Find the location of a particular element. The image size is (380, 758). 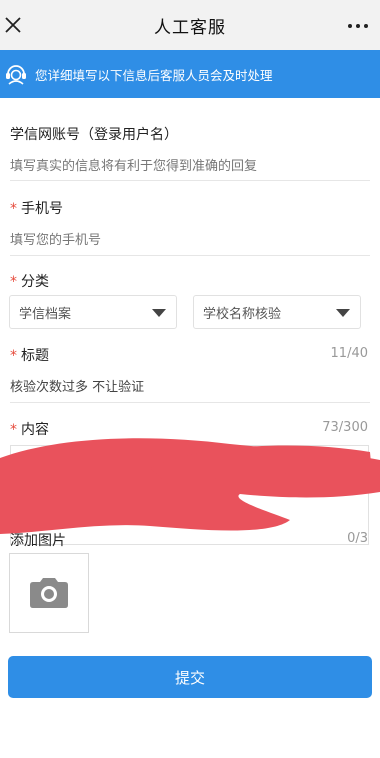

page-title: 人工客服 is located at coordinates (190, 27).